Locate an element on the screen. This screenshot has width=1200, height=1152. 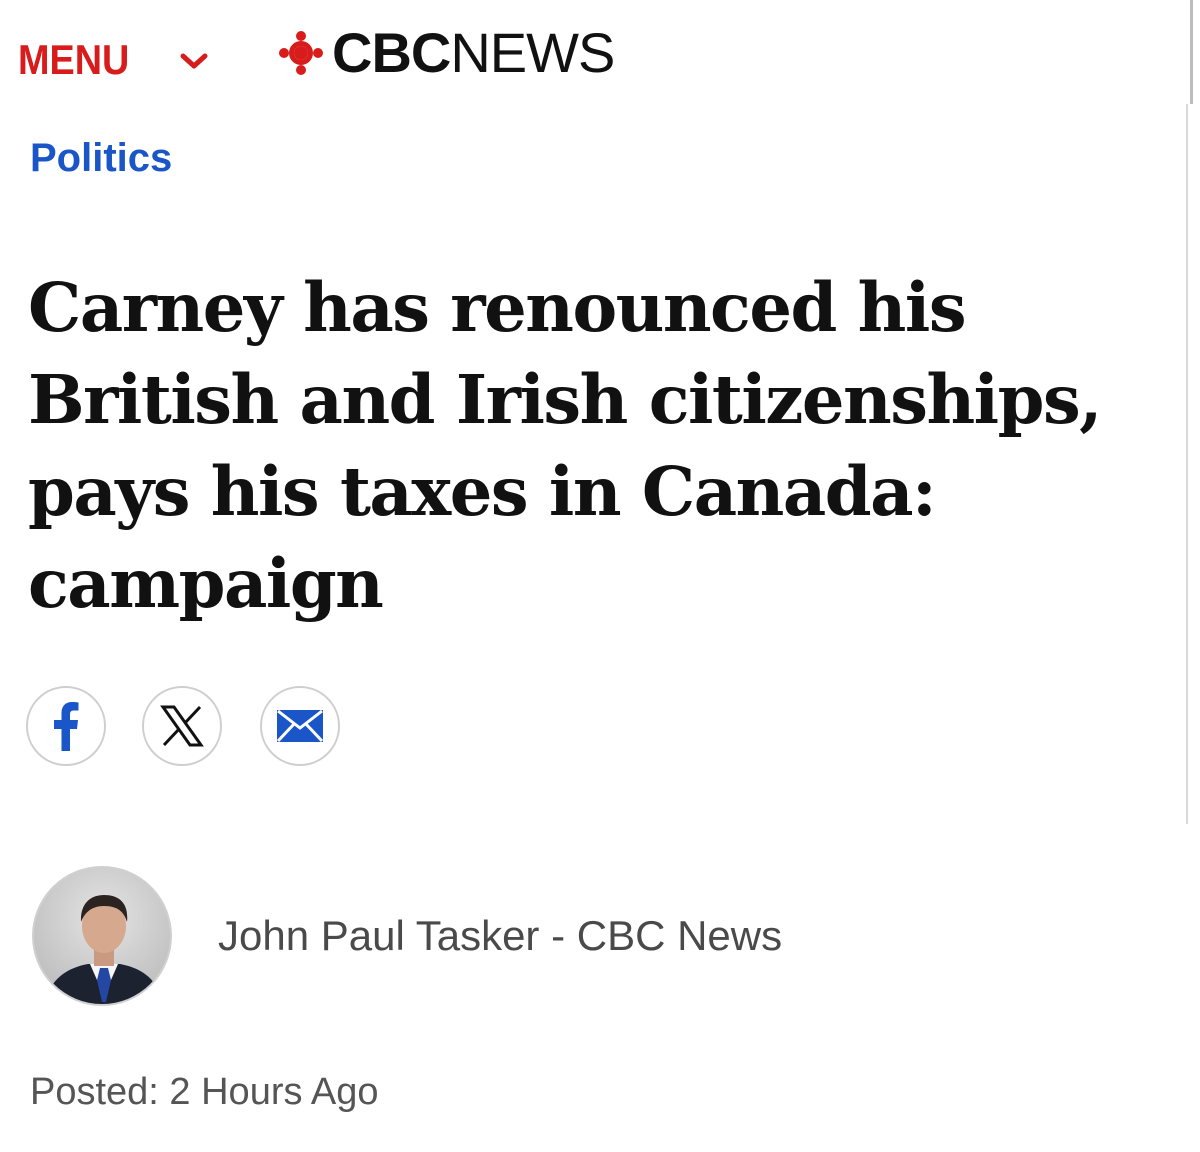
chevron-down-icon is located at coordinates (194, 61).